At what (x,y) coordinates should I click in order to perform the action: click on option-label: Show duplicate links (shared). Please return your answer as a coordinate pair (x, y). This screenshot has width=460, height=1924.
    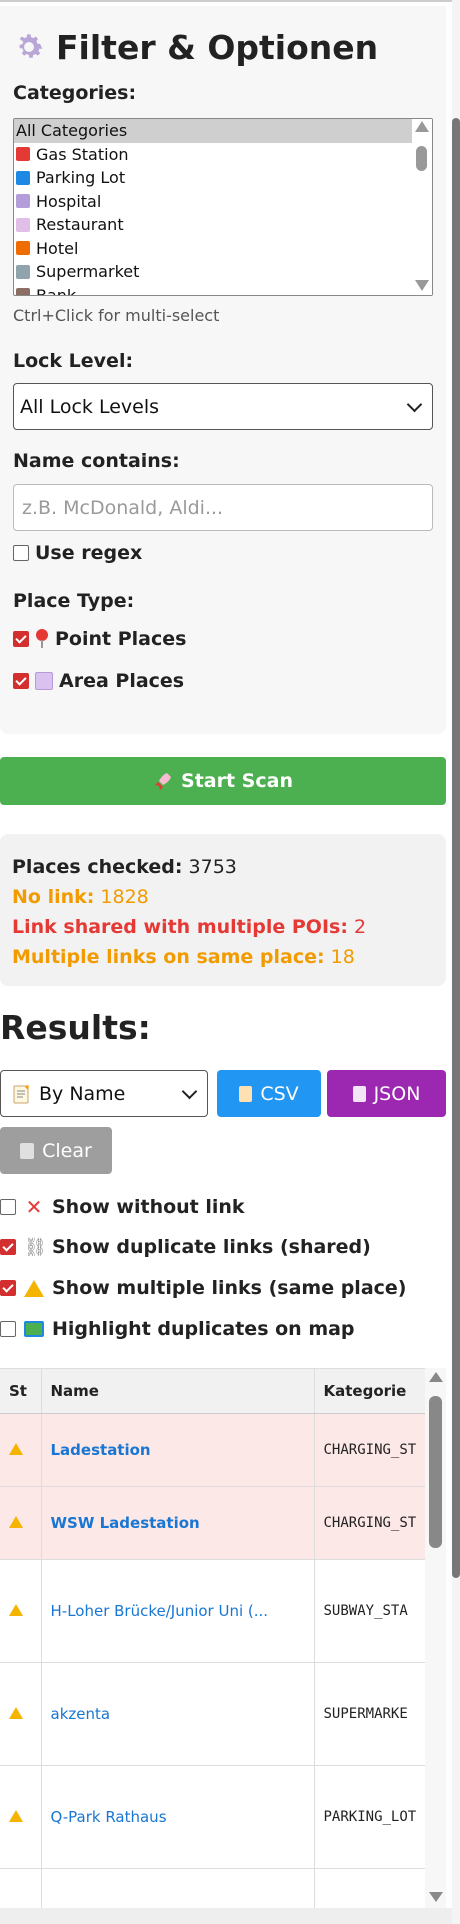
    Looking at the image, I should click on (211, 1247).